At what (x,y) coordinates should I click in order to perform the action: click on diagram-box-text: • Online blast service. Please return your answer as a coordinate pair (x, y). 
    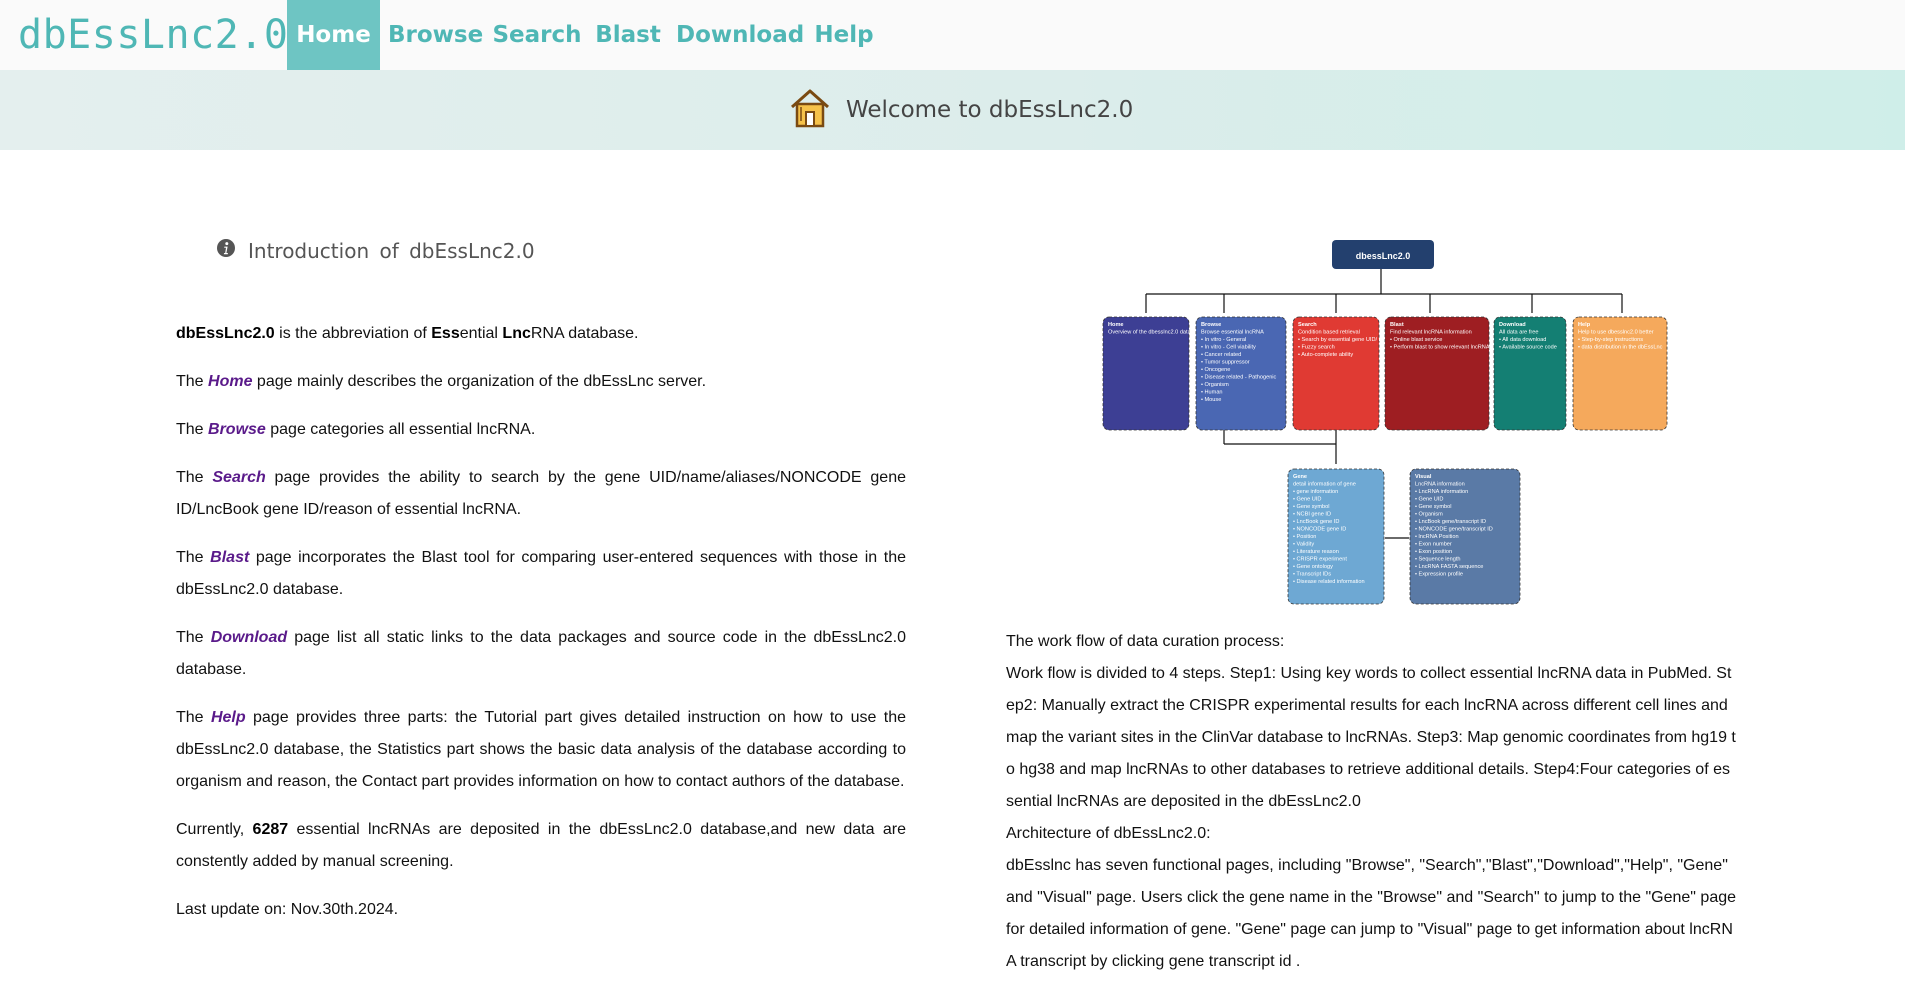
    Looking at the image, I should click on (1416, 340).